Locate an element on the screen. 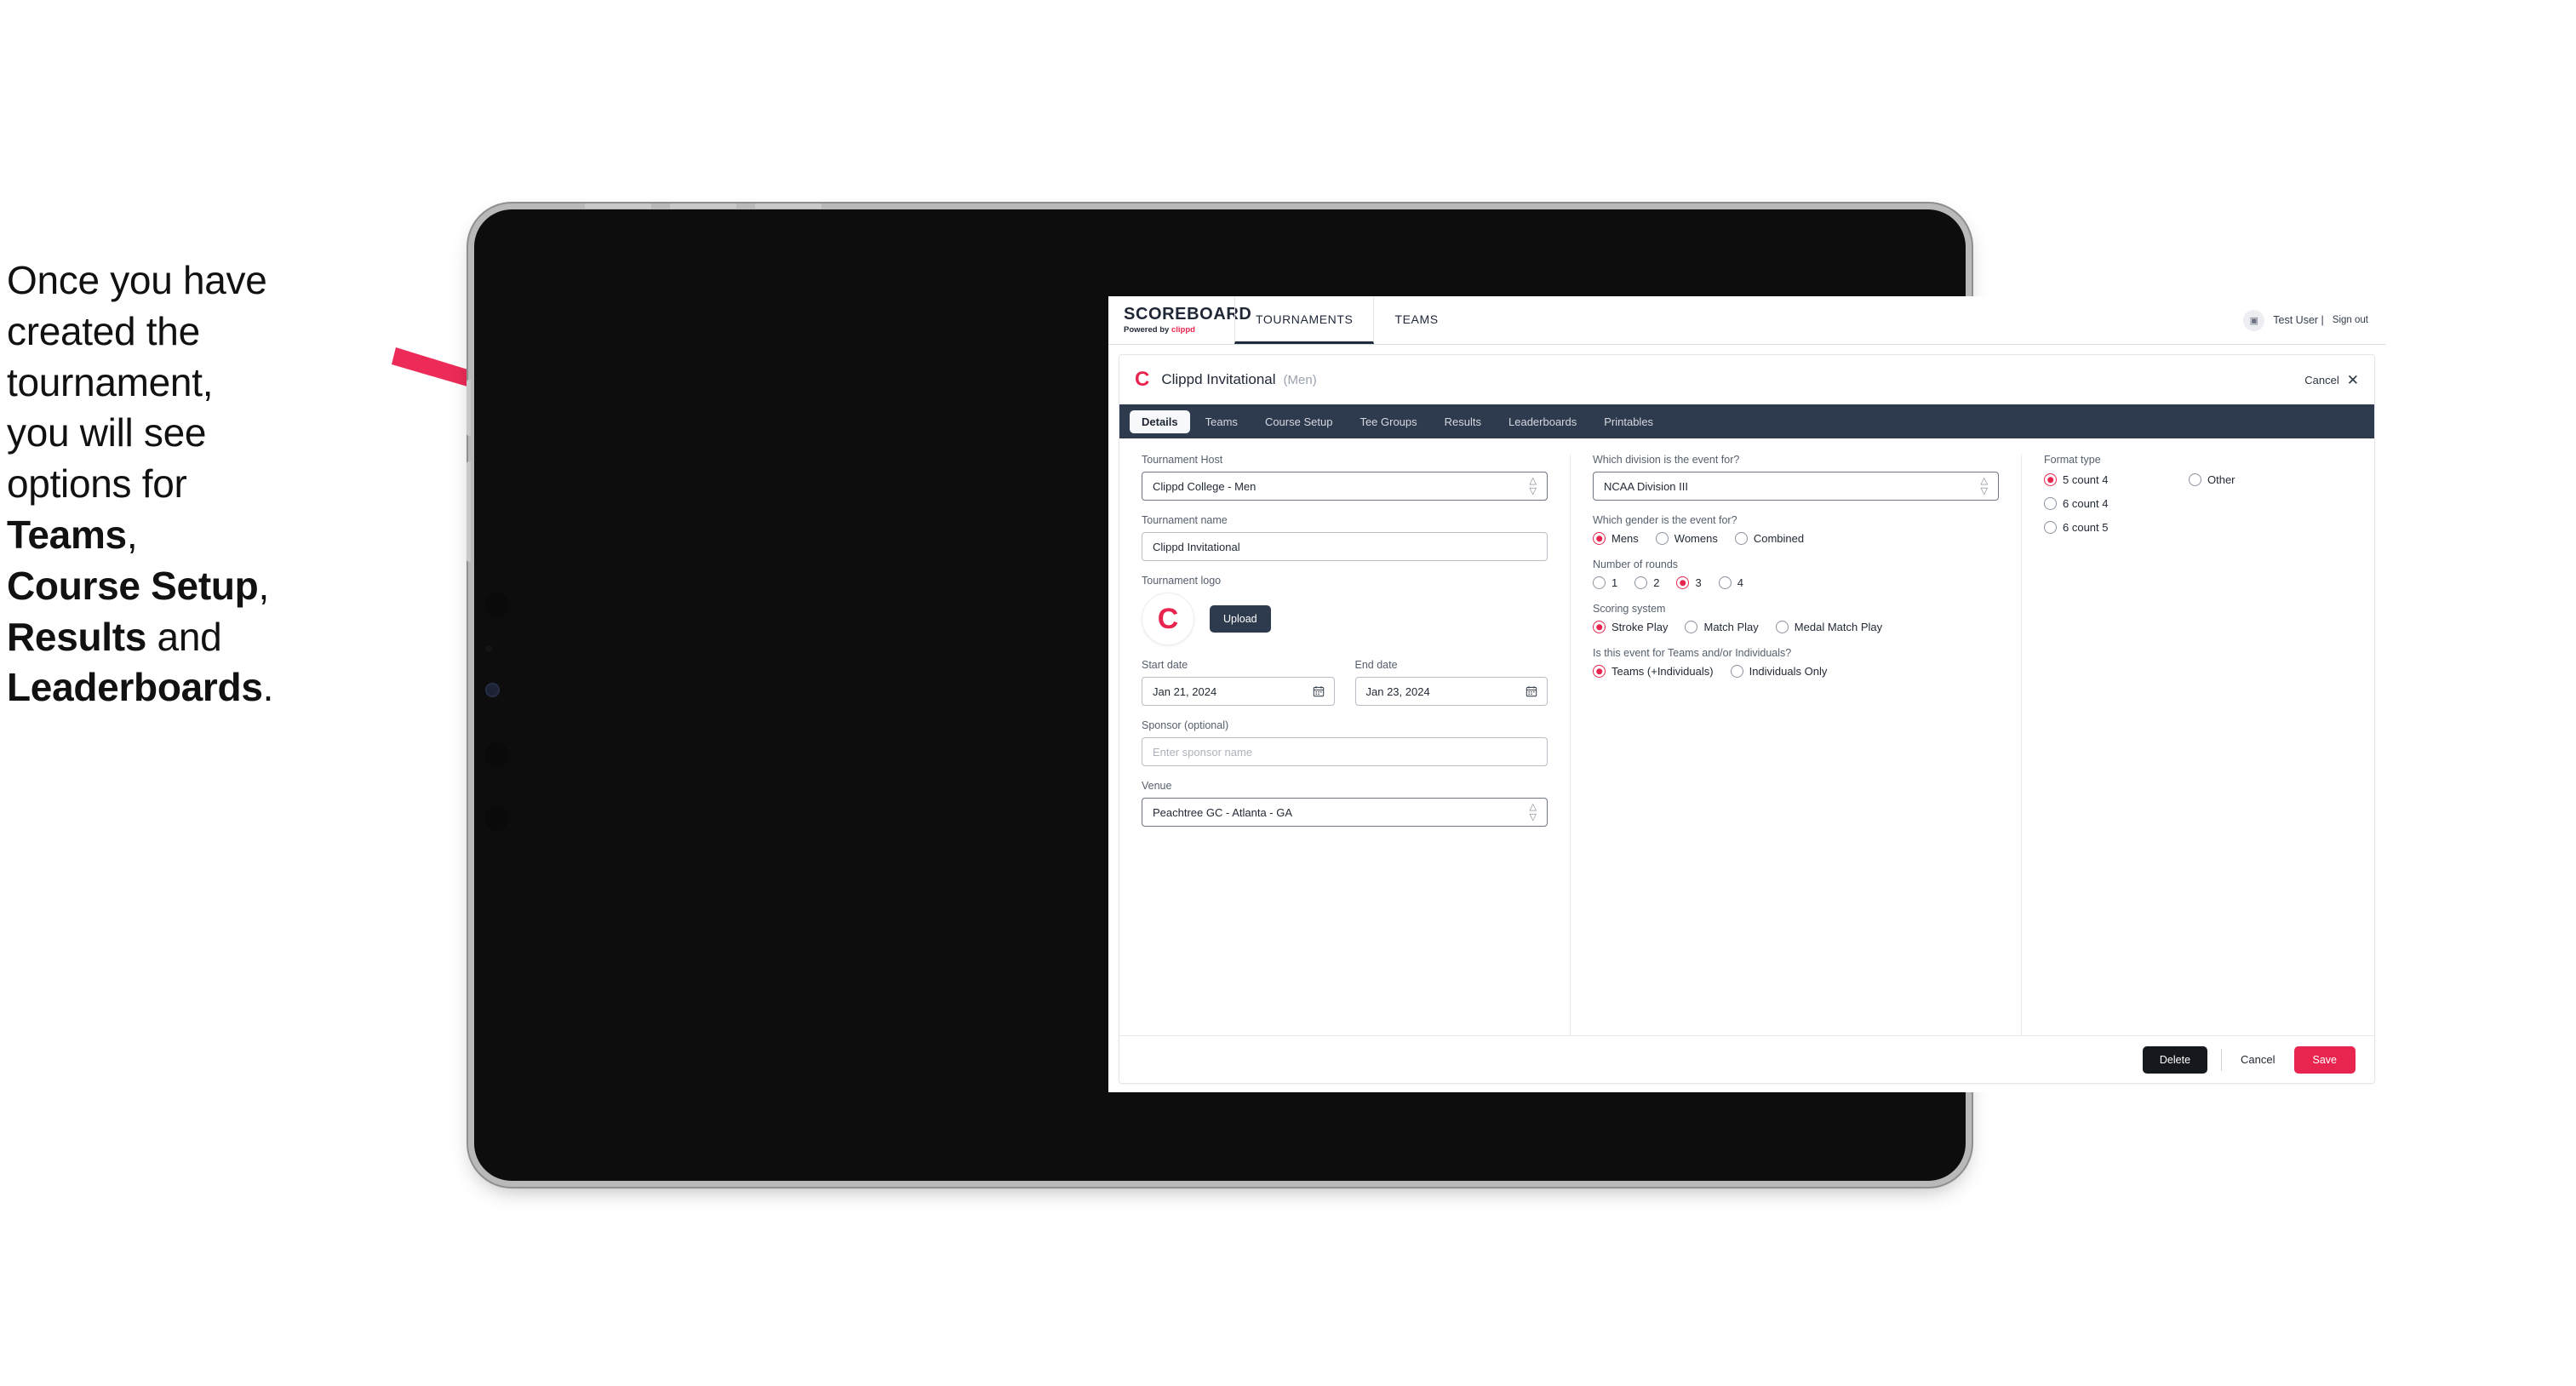 The height and width of the screenshot is (1386, 2576). rounds-option-2: 2 is located at coordinates (1646, 582).